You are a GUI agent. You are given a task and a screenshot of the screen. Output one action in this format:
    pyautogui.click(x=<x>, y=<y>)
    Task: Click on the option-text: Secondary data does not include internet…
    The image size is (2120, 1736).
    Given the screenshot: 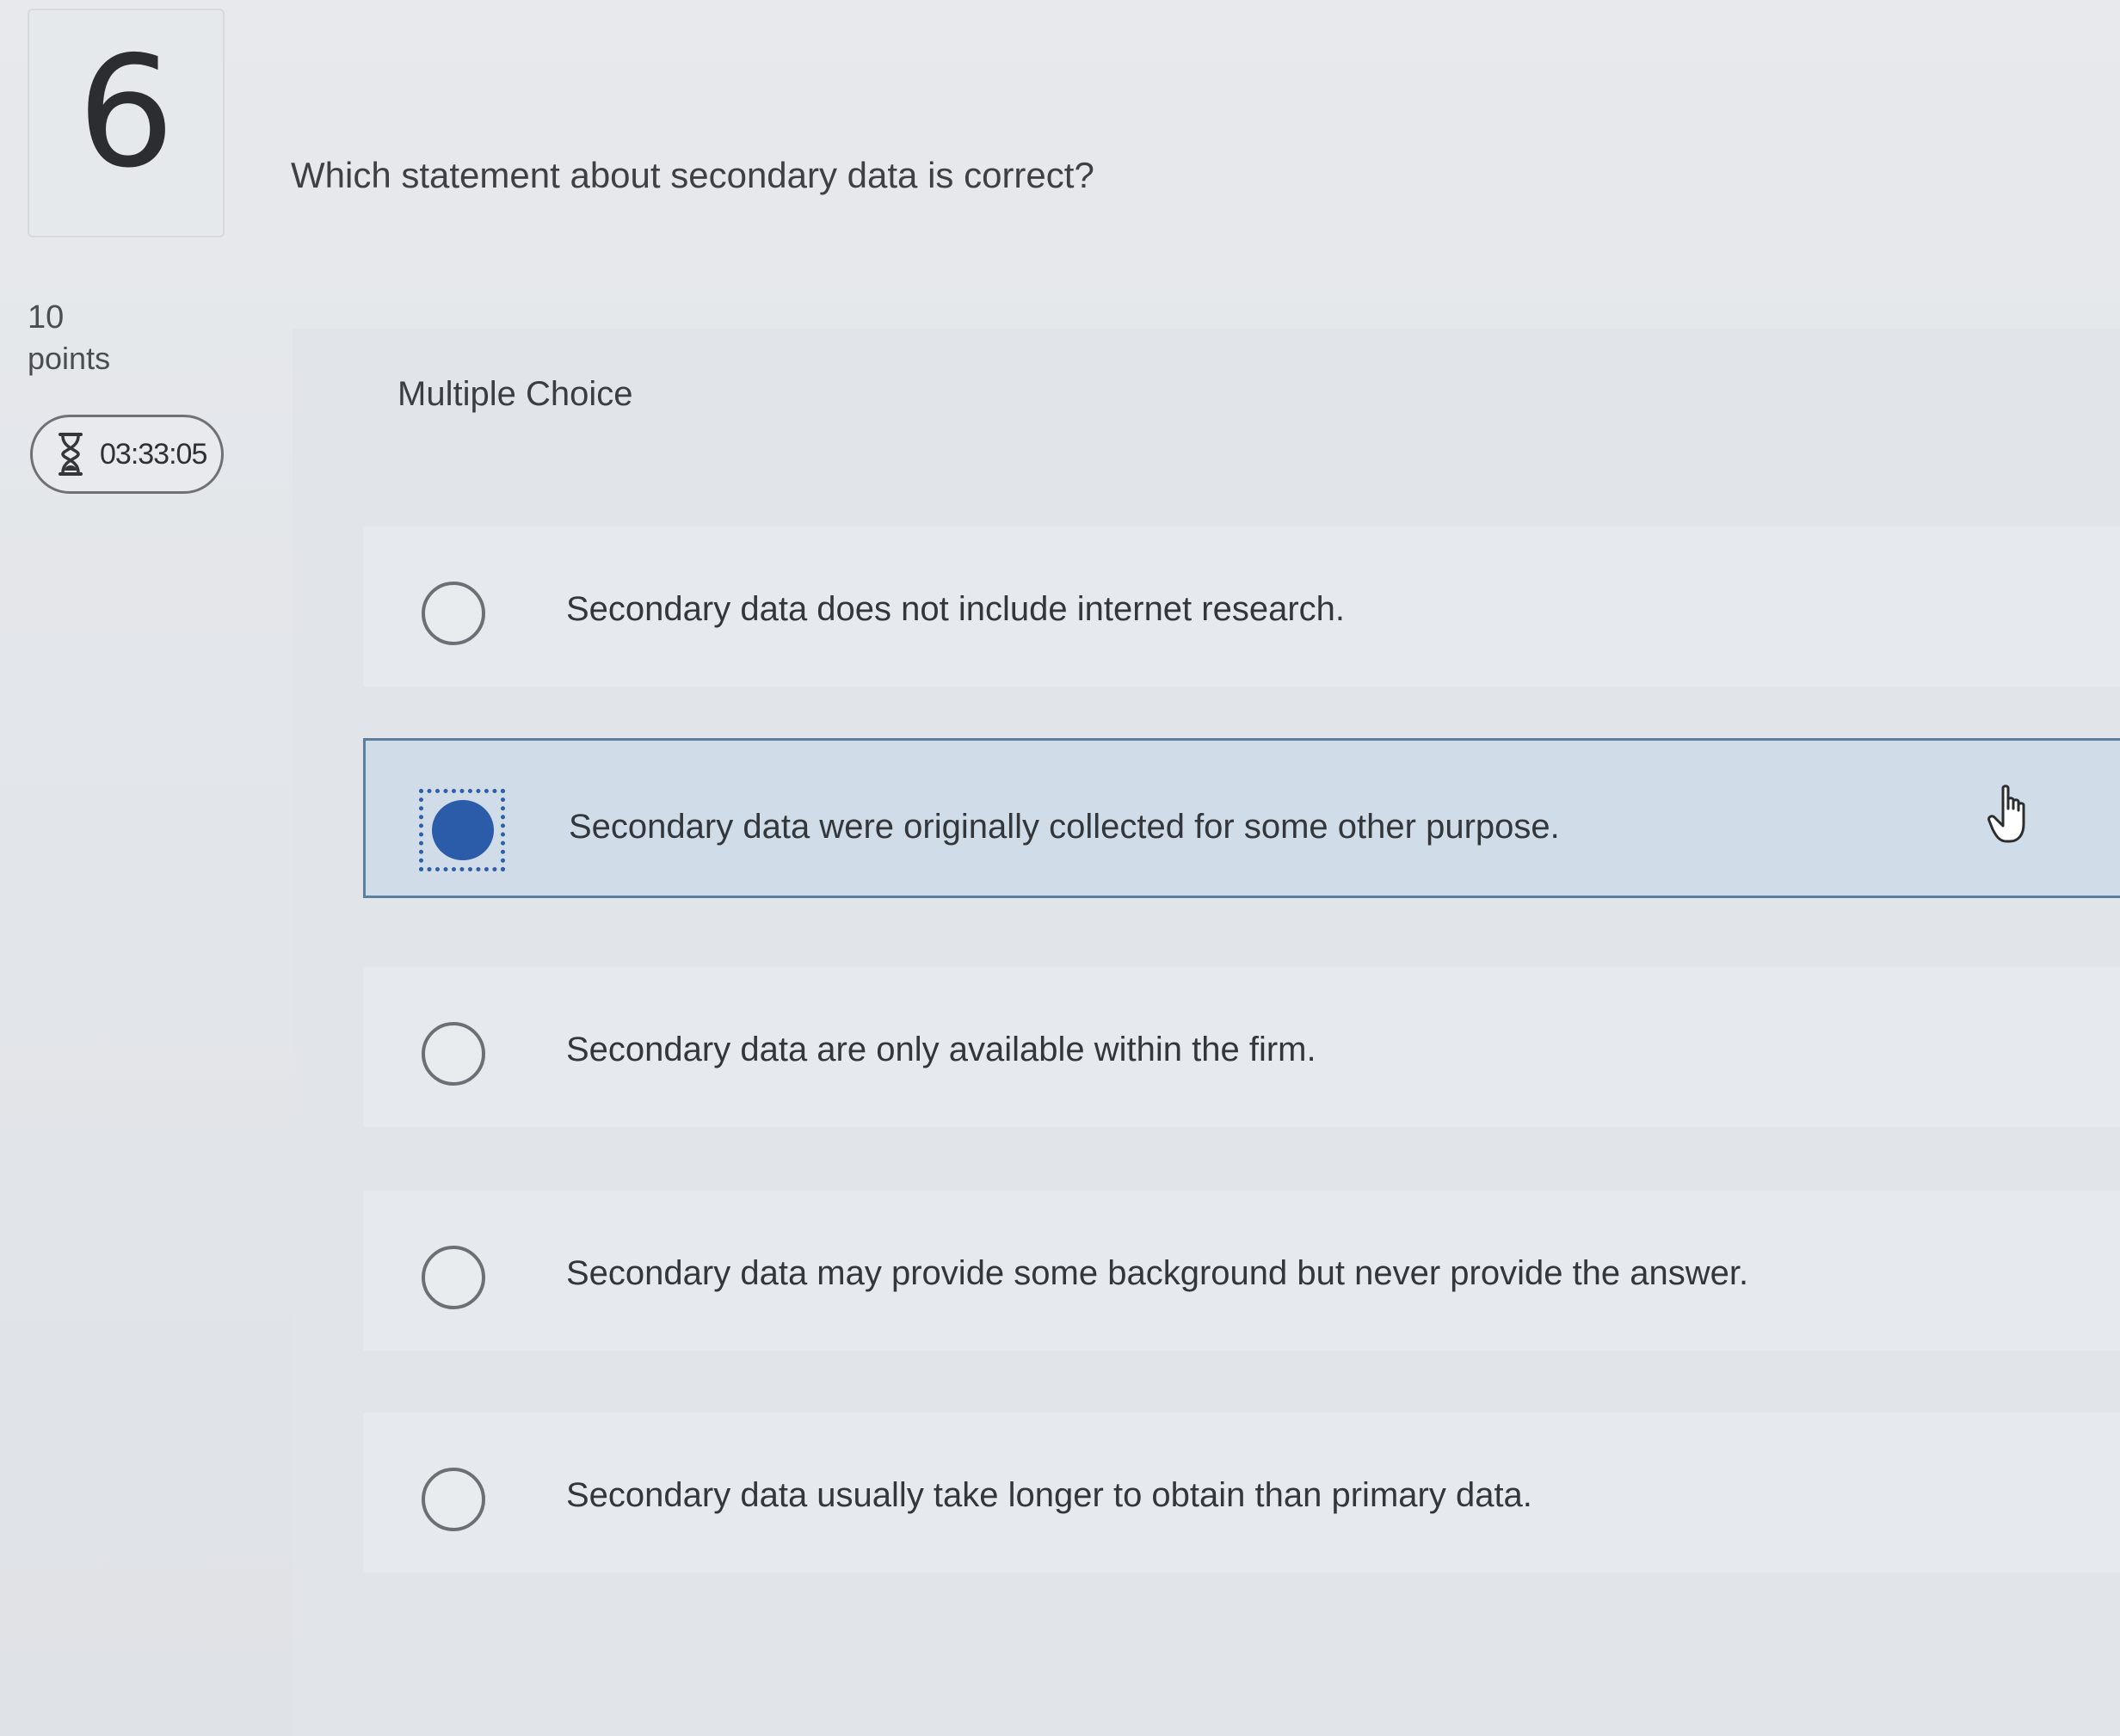 What is the action you would take?
    pyautogui.click(x=956, y=609)
    